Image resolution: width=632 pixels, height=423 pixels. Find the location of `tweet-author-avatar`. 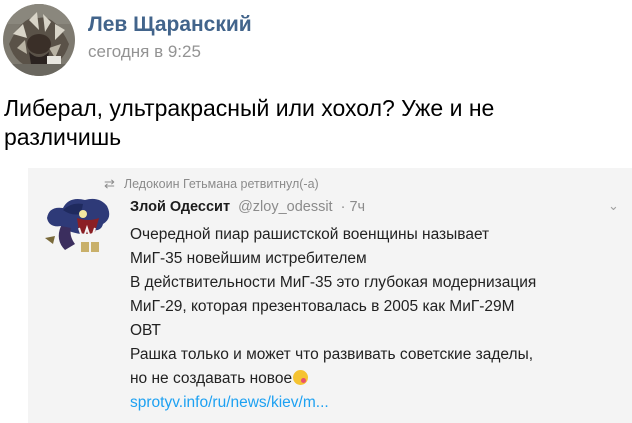

tweet-author-avatar is located at coordinates (77, 225).